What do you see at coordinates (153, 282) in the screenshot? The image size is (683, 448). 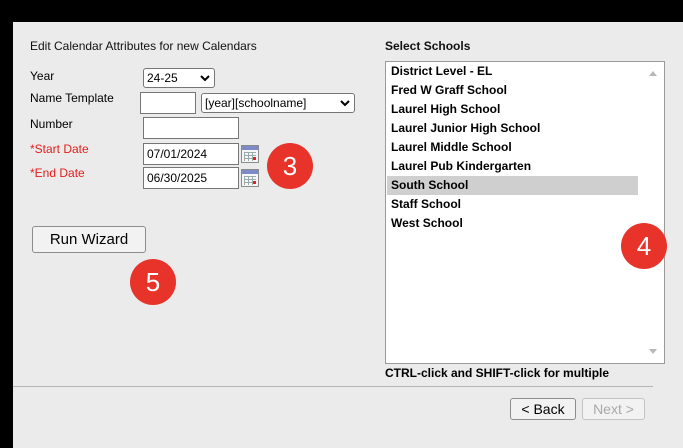 I see `step-badge-5: 5` at bounding box center [153, 282].